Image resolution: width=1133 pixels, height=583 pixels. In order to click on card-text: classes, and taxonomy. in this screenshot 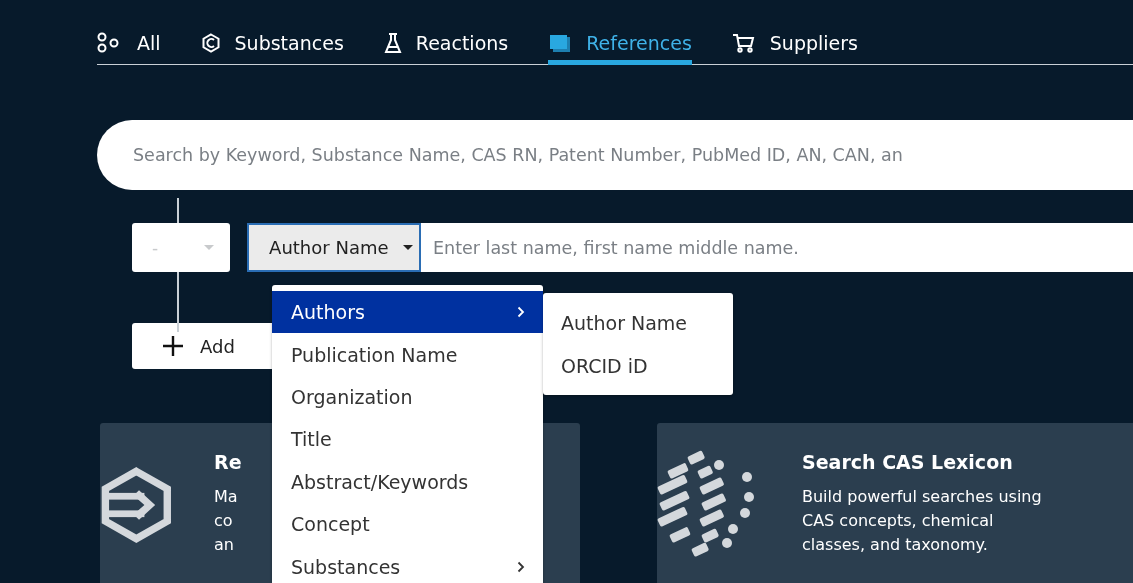, I will do `click(895, 545)`.